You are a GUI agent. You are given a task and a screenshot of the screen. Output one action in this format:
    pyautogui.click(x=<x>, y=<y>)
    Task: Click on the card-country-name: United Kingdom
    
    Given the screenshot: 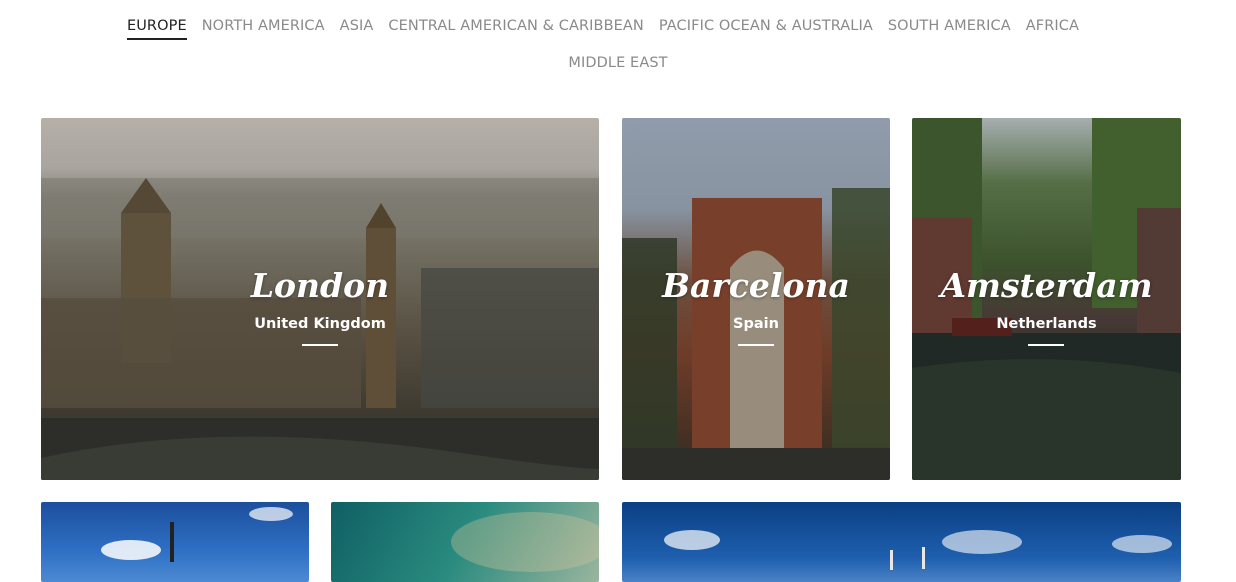 What is the action you would take?
    pyautogui.click(x=320, y=324)
    